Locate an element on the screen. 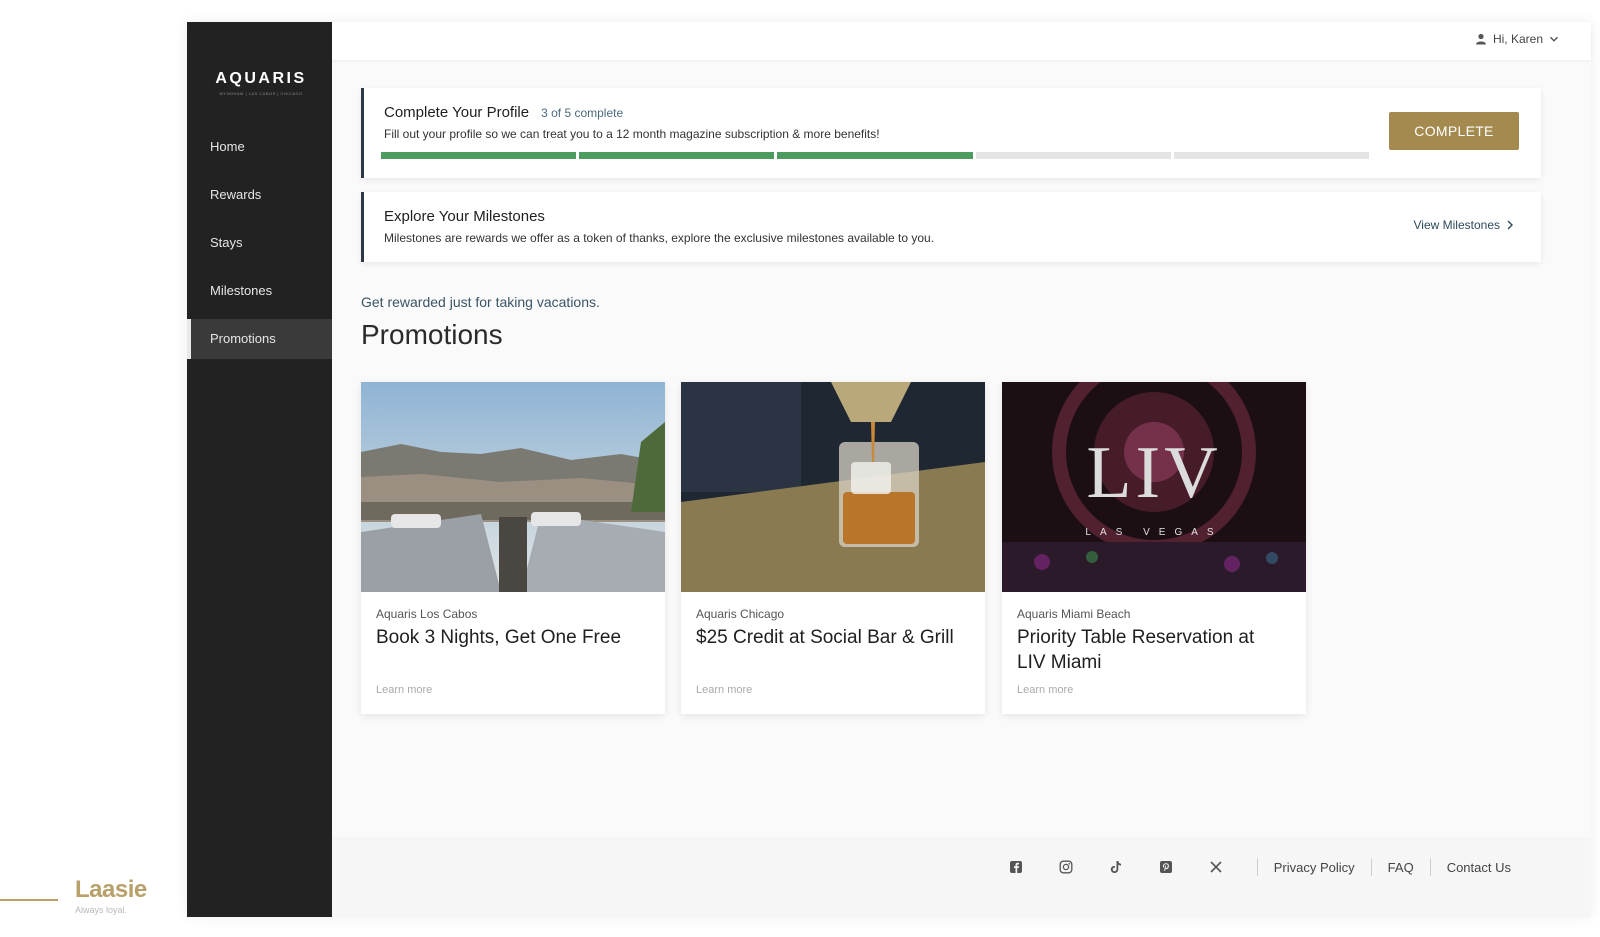 The width and height of the screenshot is (1600, 937). top-bar: Hi, Karen is located at coordinates (961, 41).